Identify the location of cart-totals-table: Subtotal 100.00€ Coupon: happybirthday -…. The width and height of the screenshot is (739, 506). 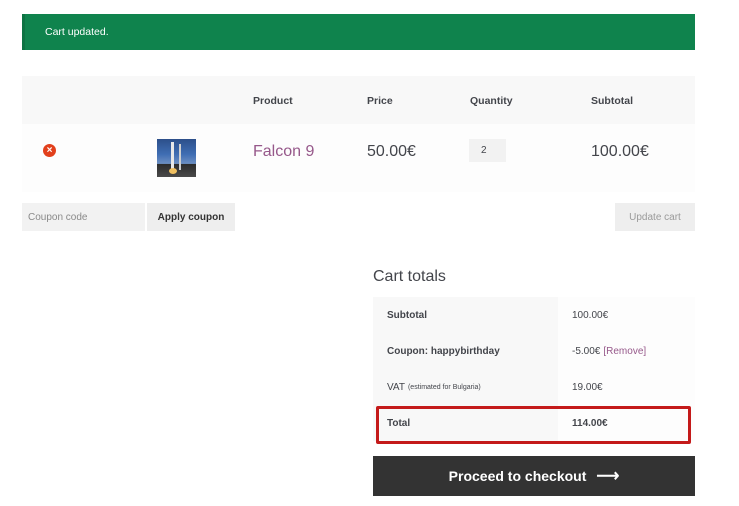
(534, 369).